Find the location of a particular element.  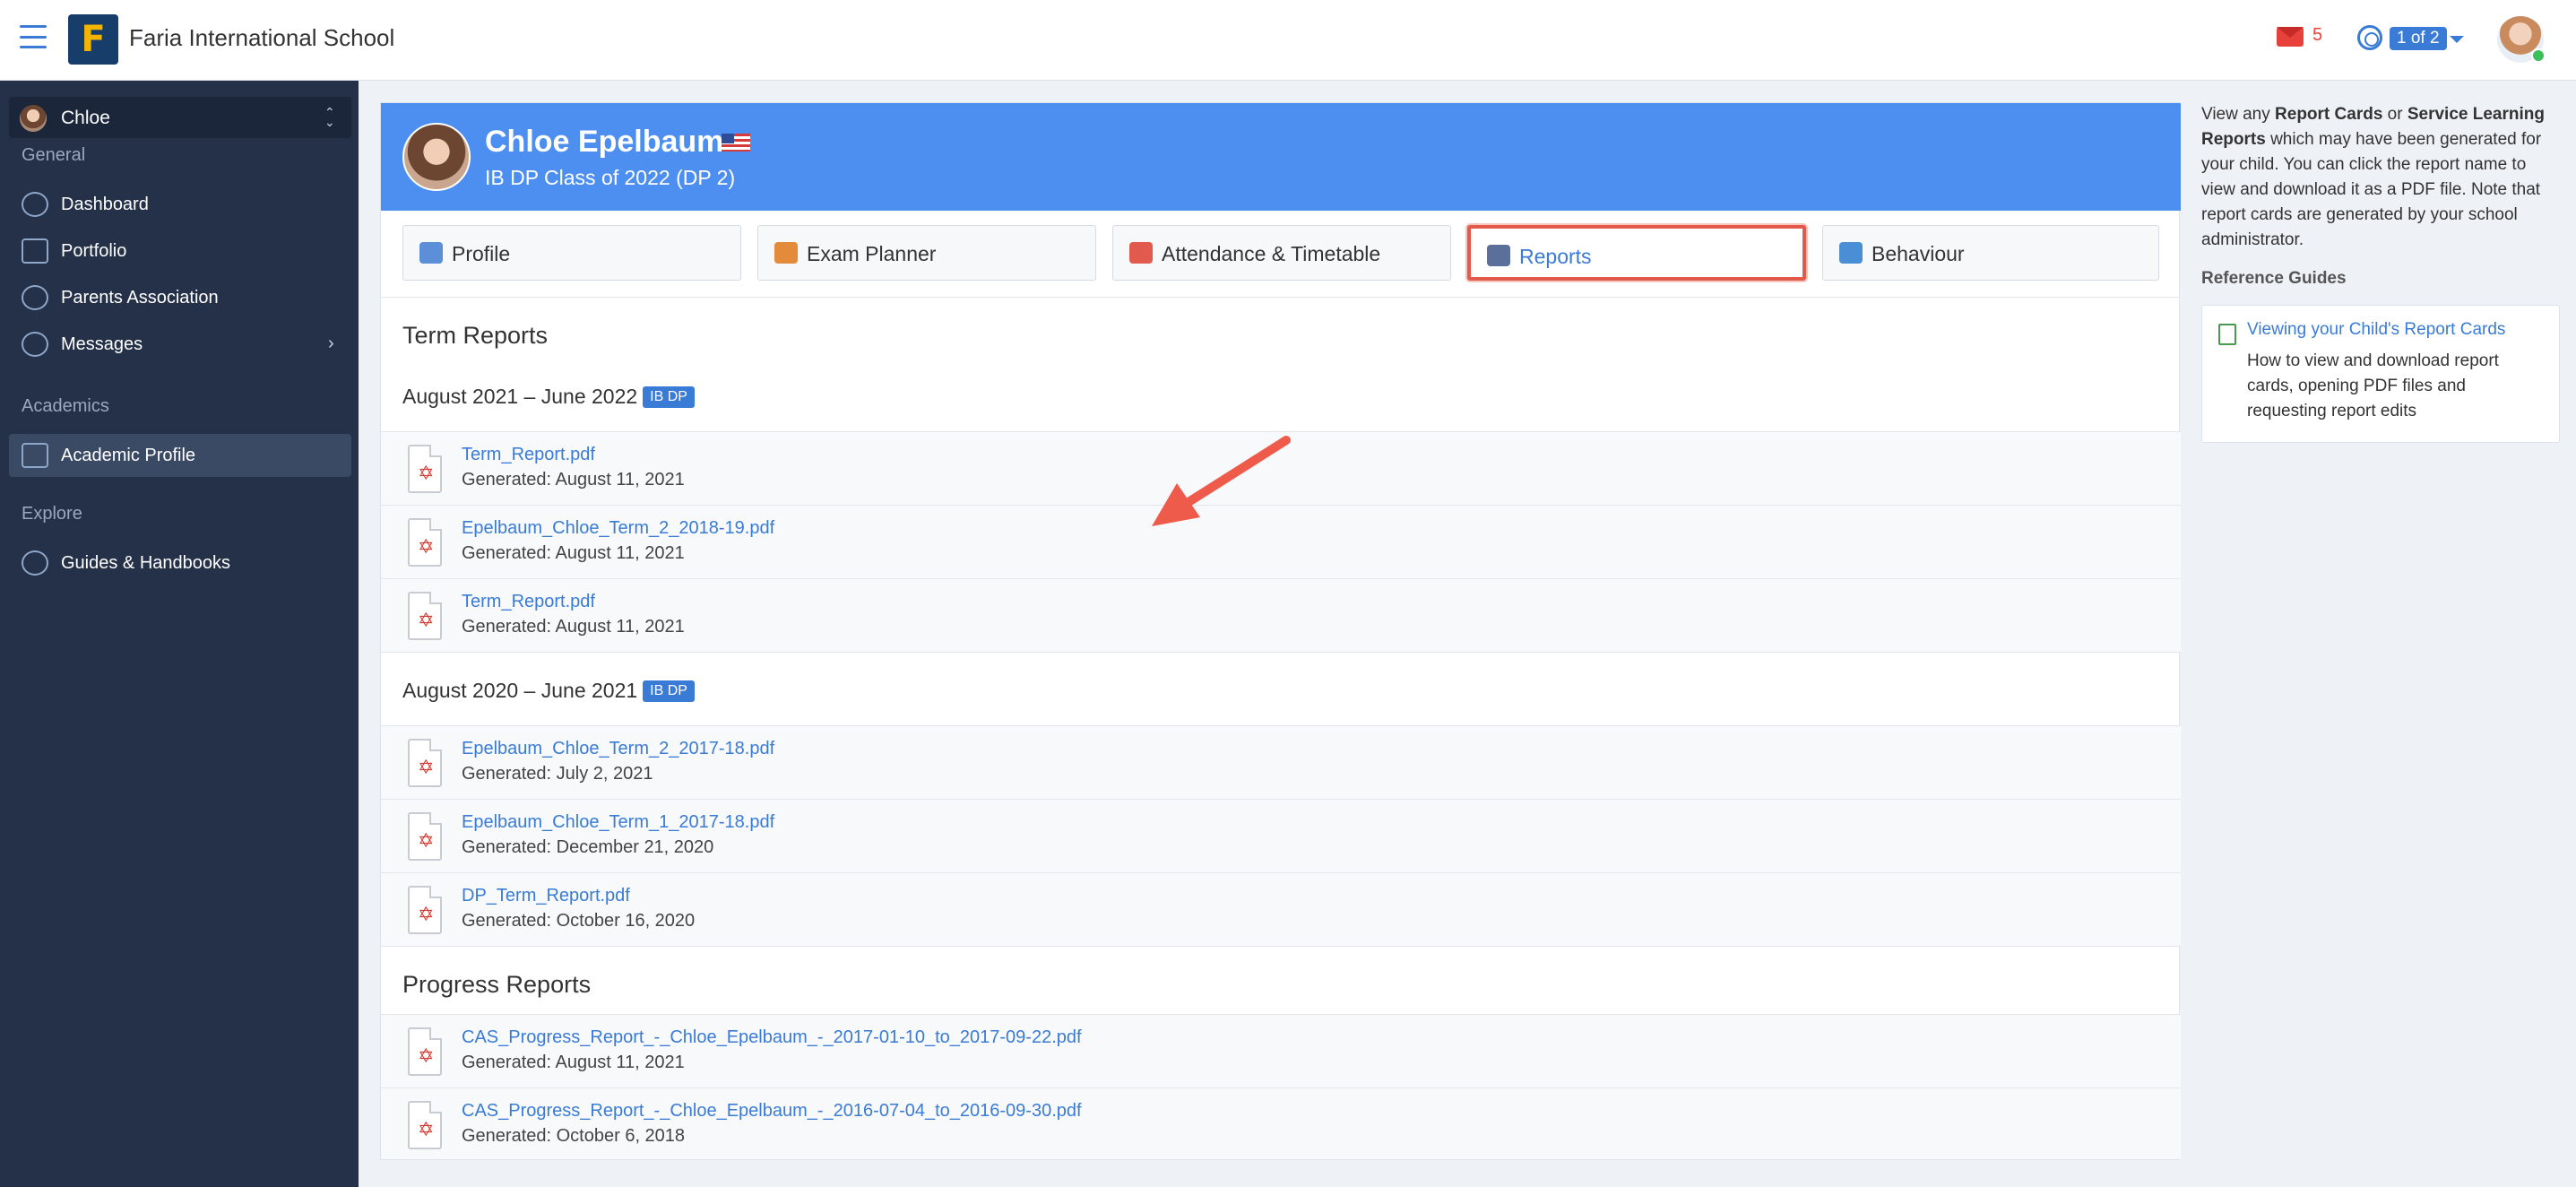

caret-down-icon is located at coordinates (2457, 39).